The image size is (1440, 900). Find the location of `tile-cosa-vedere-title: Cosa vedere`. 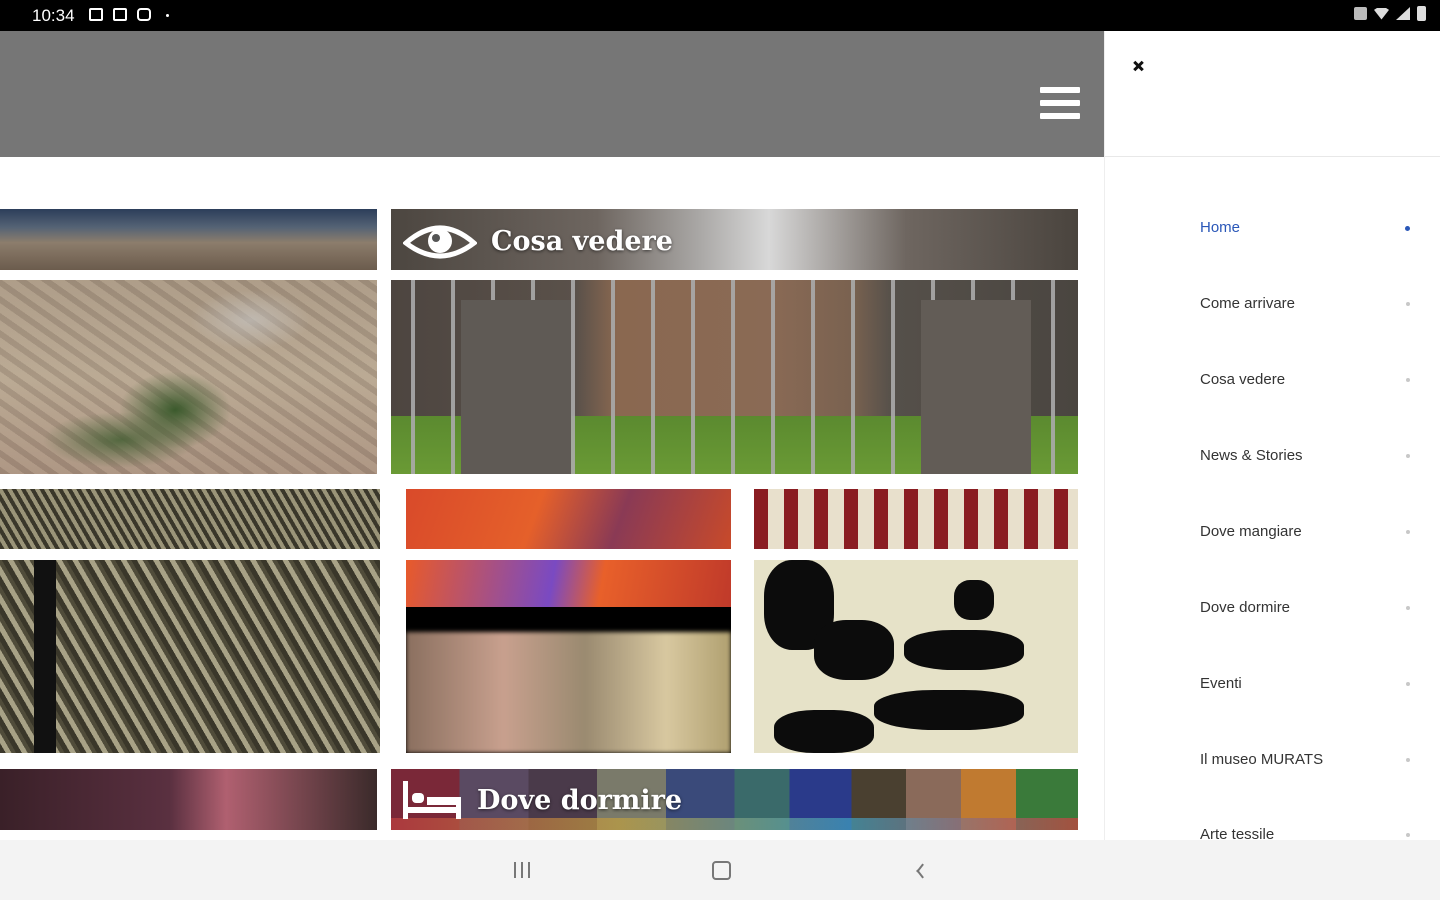

tile-cosa-vedere-title: Cosa vedere is located at coordinates (538, 241).